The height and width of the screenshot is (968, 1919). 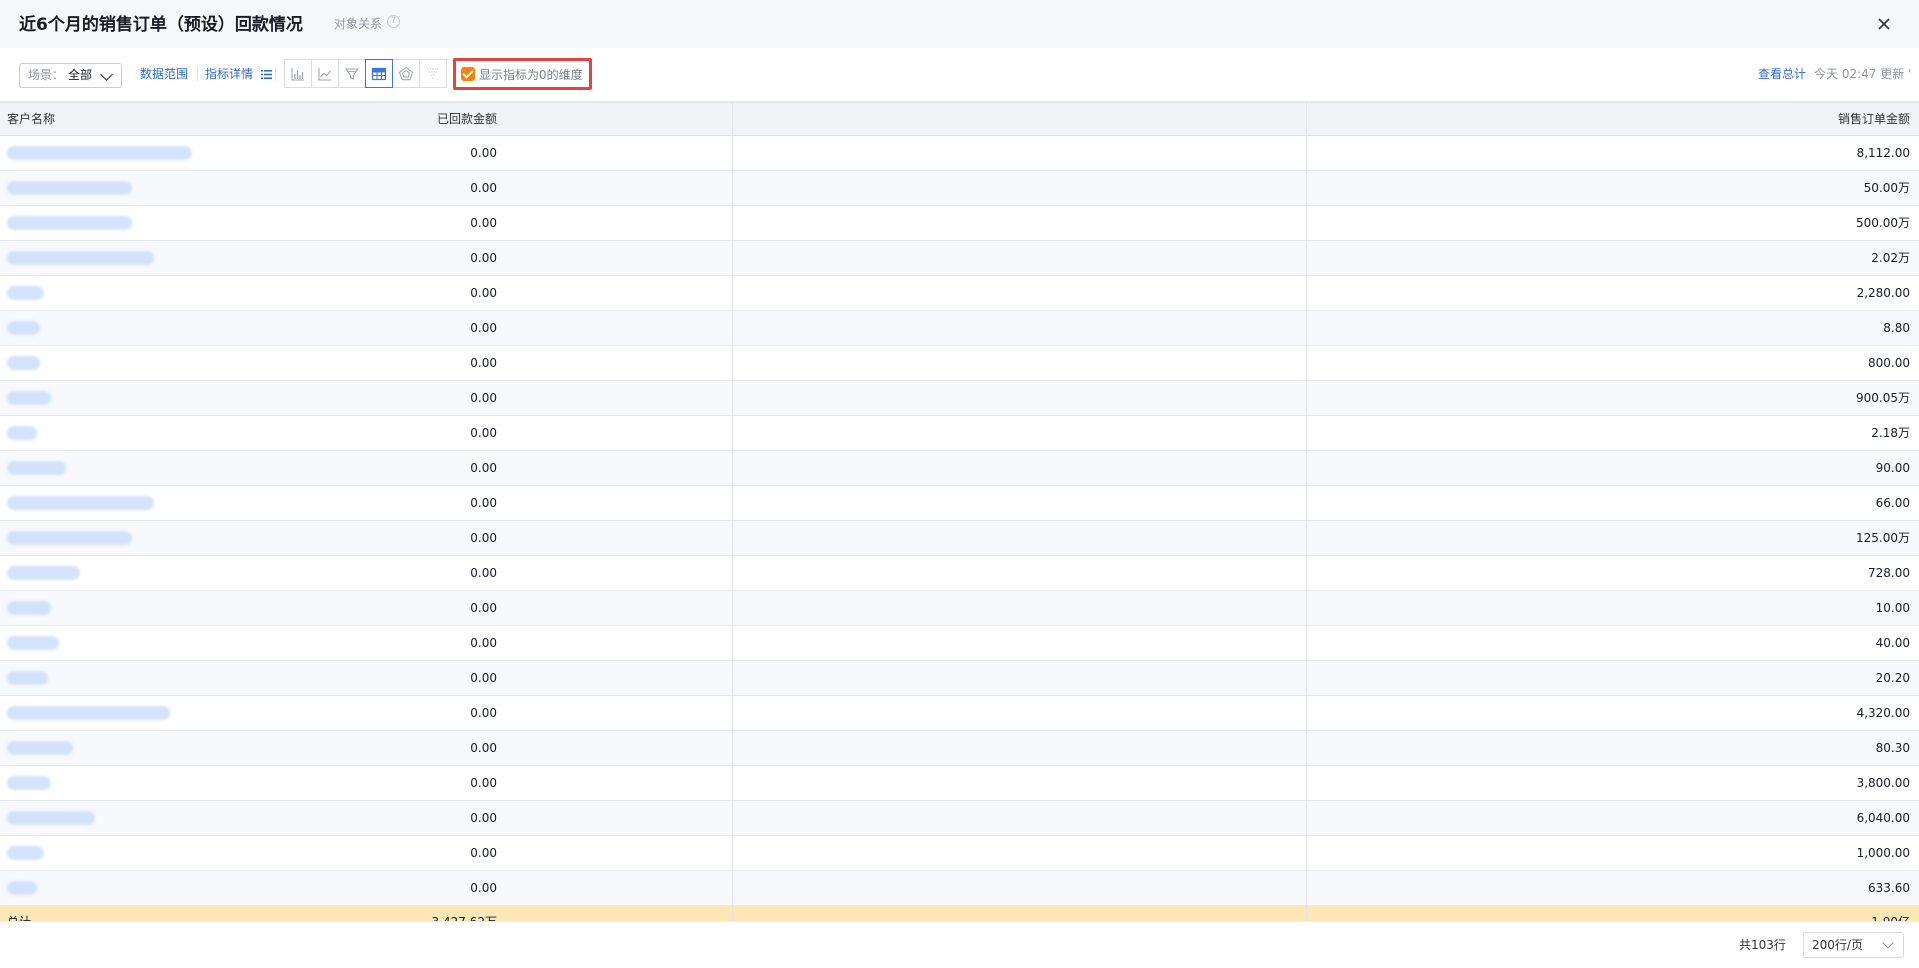 I want to click on page-size-select: 200行/页, so click(x=1853, y=945).